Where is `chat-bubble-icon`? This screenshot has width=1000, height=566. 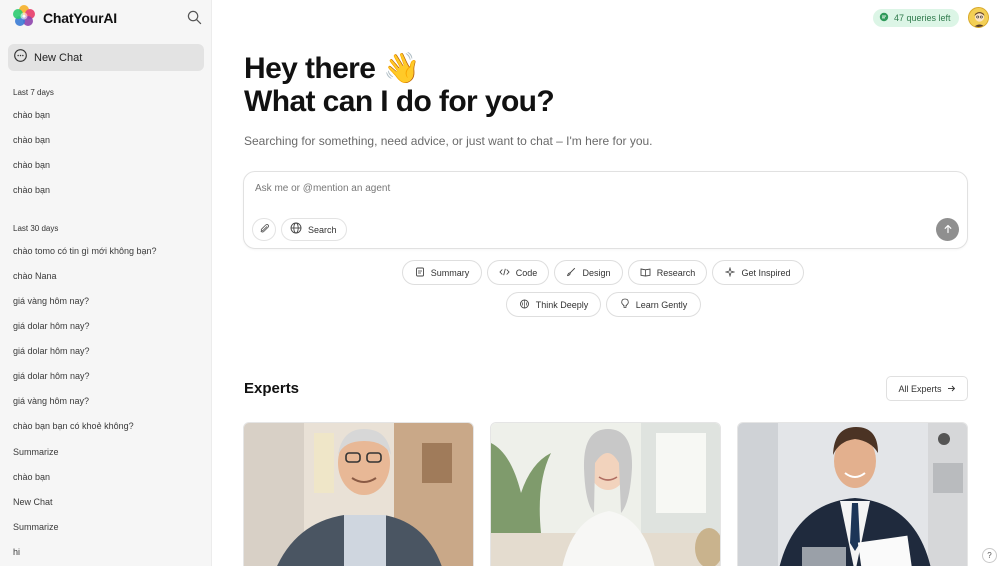
chat-bubble-icon is located at coordinates (20, 58).